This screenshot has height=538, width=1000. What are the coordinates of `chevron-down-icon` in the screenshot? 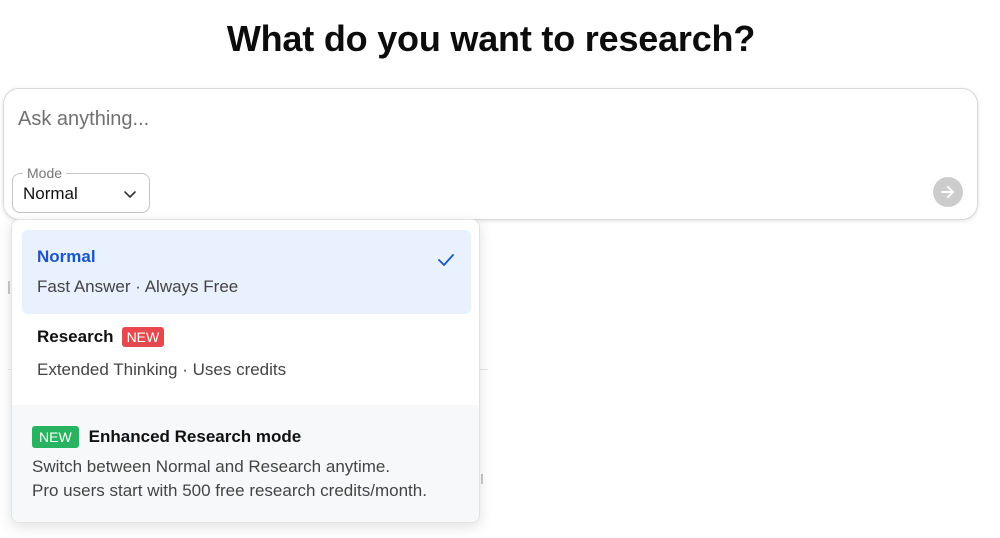 It's located at (130, 194).